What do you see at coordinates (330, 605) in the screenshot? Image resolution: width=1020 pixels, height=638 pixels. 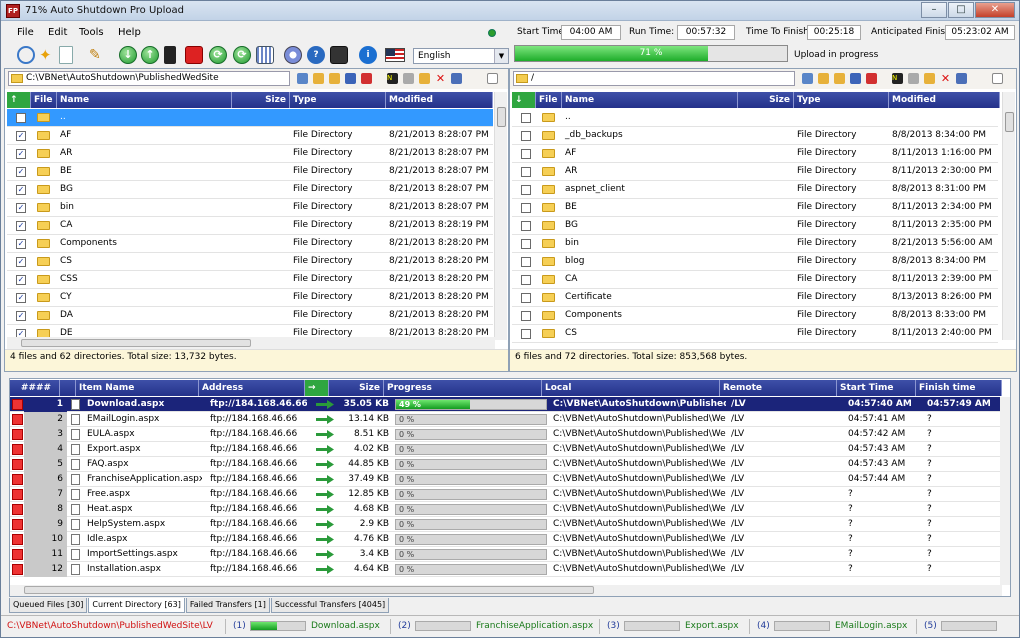 I see `tab-successful-transfers: Successful Transfers [4045]` at bounding box center [330, 605].